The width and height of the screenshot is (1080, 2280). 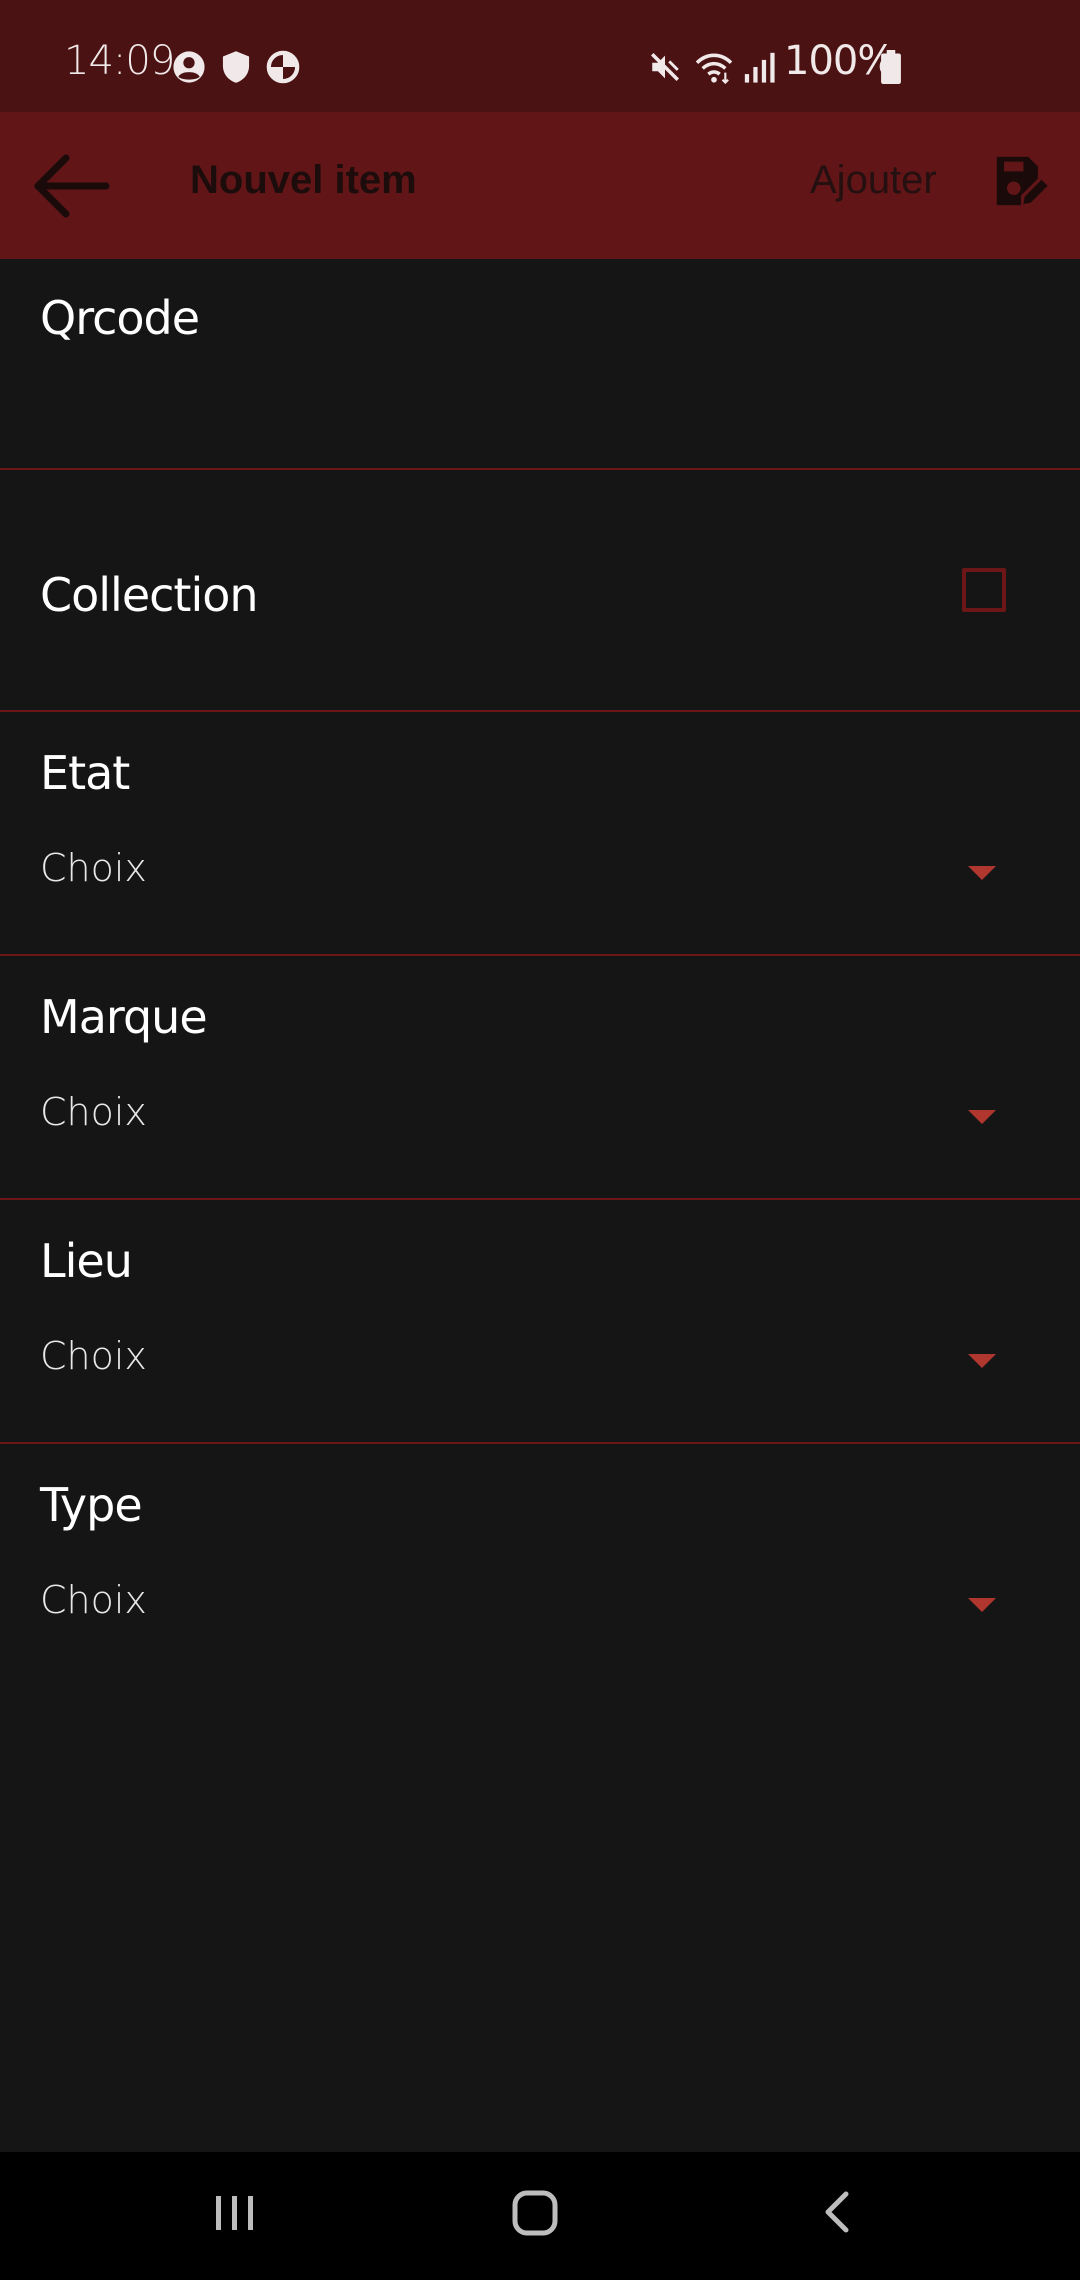 I want to click on marque-dropdown: Choix, so click(x=540, y=1118).